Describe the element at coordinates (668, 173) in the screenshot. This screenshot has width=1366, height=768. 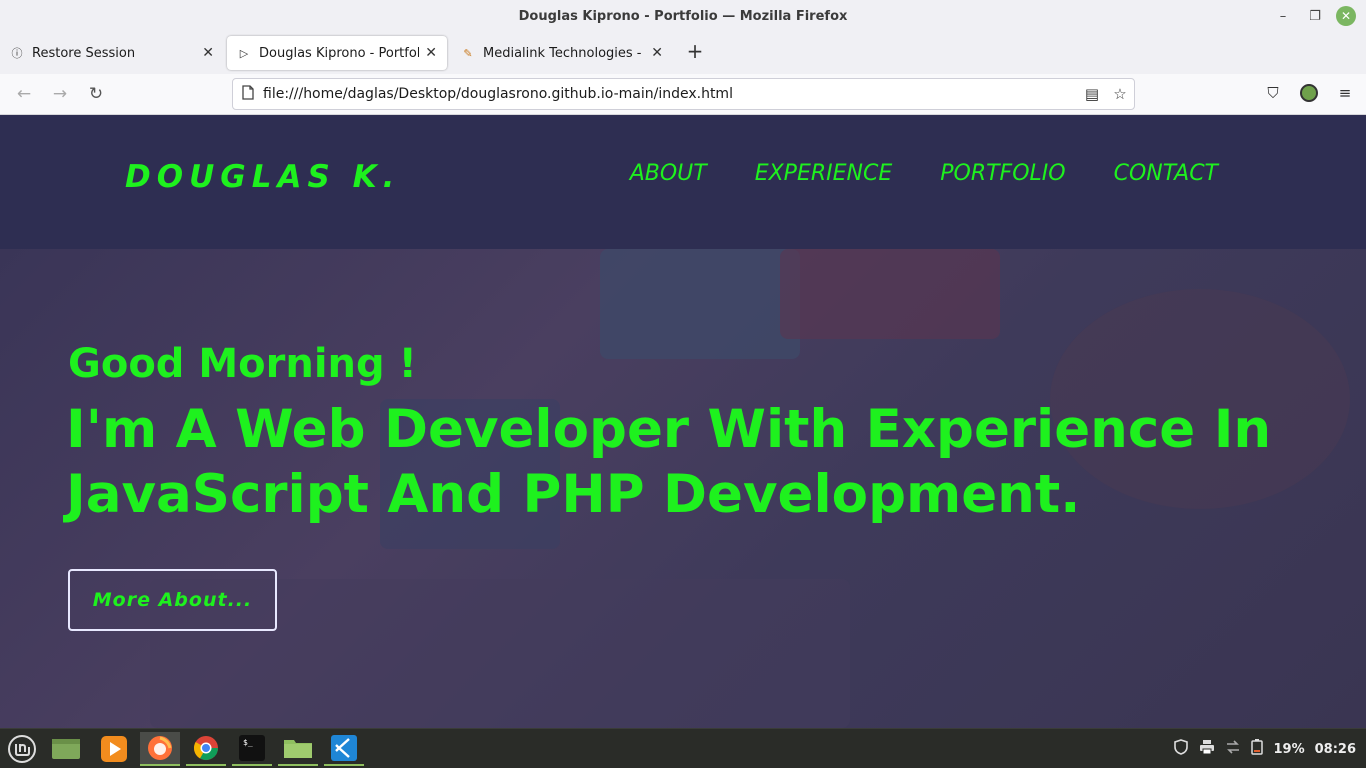
I see `nav-link-about: ABOUT` at that location.